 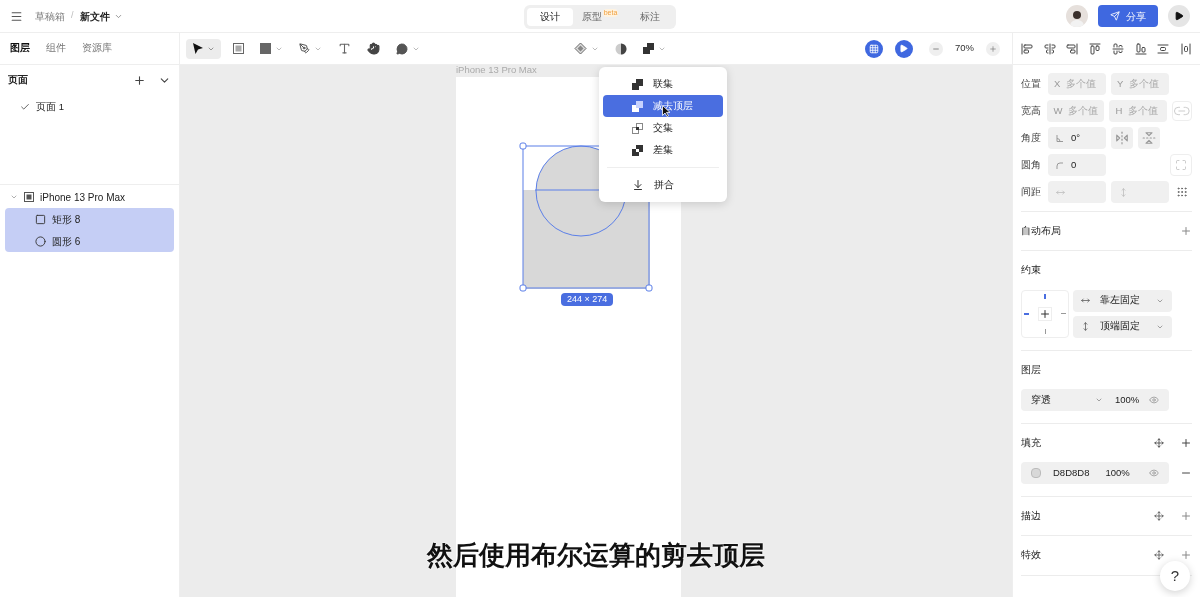 I want to click on subtract-icon, so click(x=637, y=106).